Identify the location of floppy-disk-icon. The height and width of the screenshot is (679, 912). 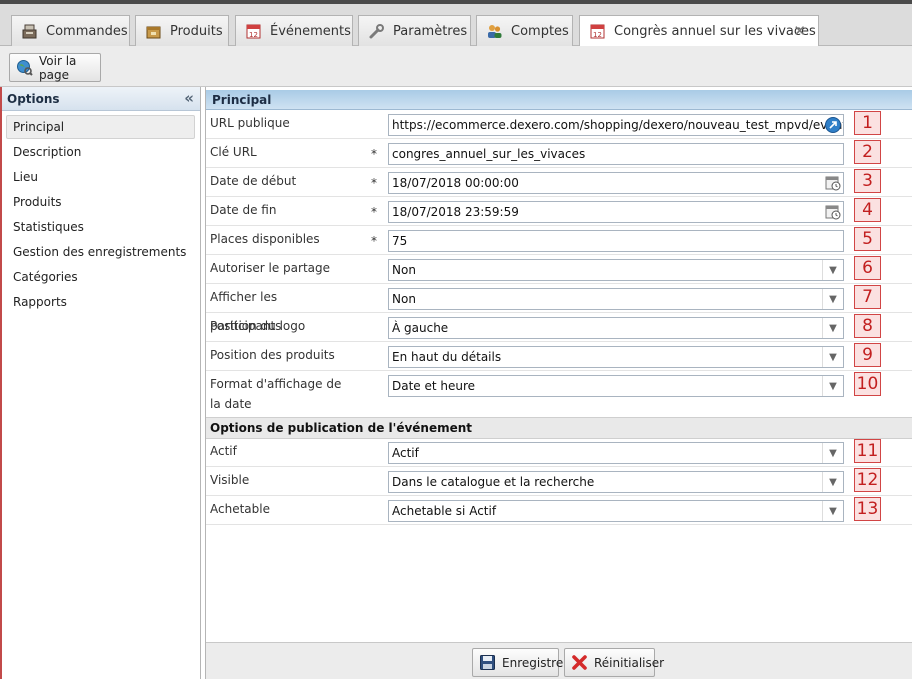
(487, 662).